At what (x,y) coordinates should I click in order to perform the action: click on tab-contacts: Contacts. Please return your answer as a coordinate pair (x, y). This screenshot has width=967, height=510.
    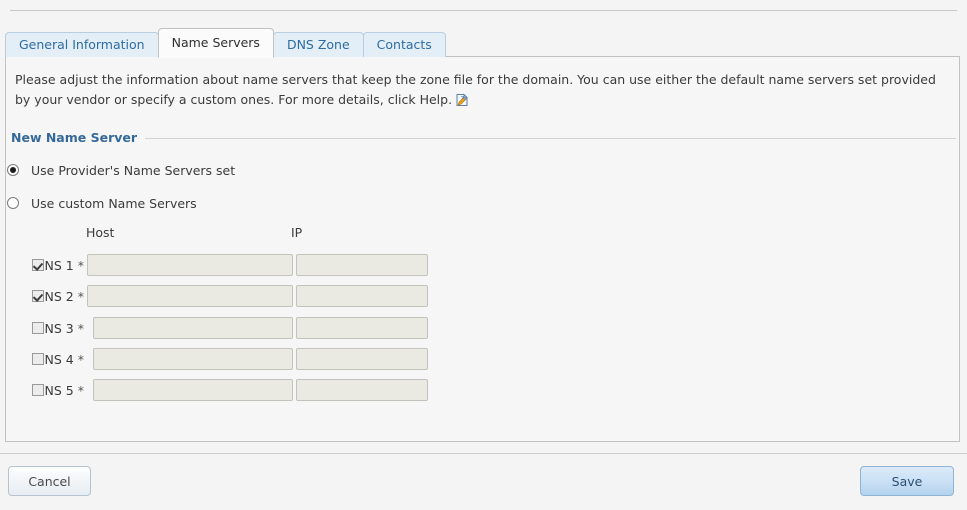
    Looking at the image, I should click on (404, 44).